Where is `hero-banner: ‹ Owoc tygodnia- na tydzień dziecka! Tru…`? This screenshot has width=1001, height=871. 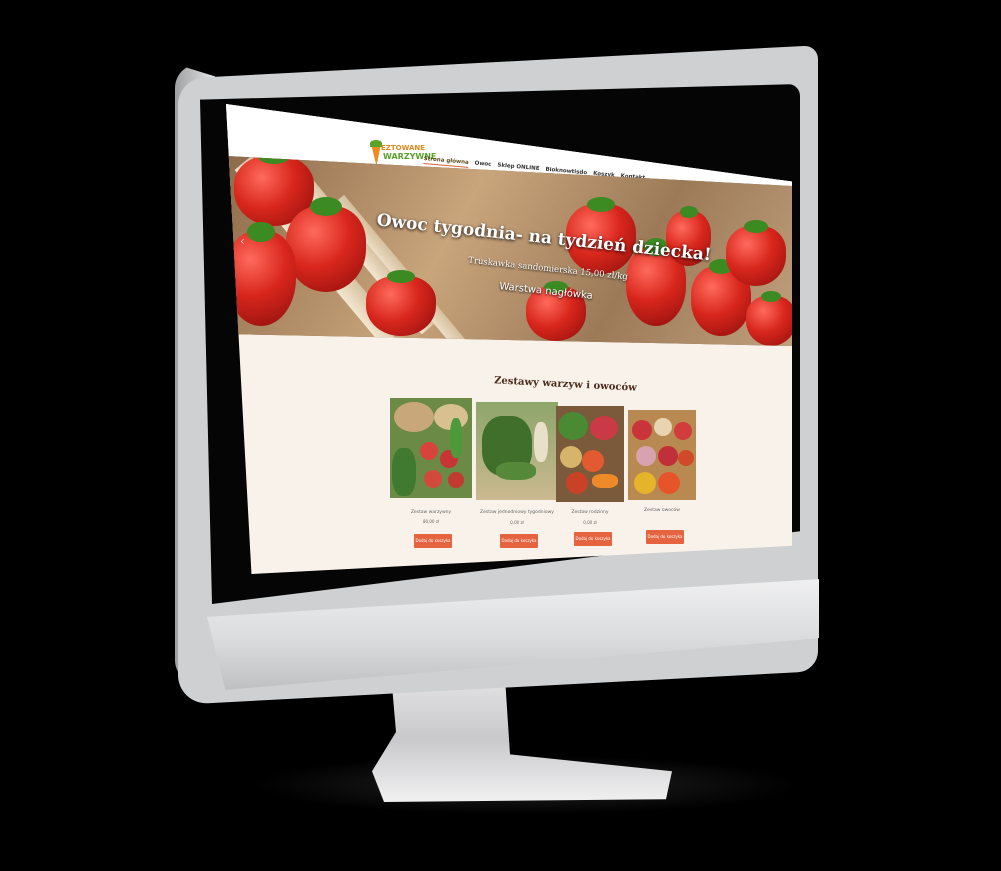
hero-banner: ‹ Owoc tygodnia- na tydzień dziecka! Tru… is located at coordinates (509, 251).